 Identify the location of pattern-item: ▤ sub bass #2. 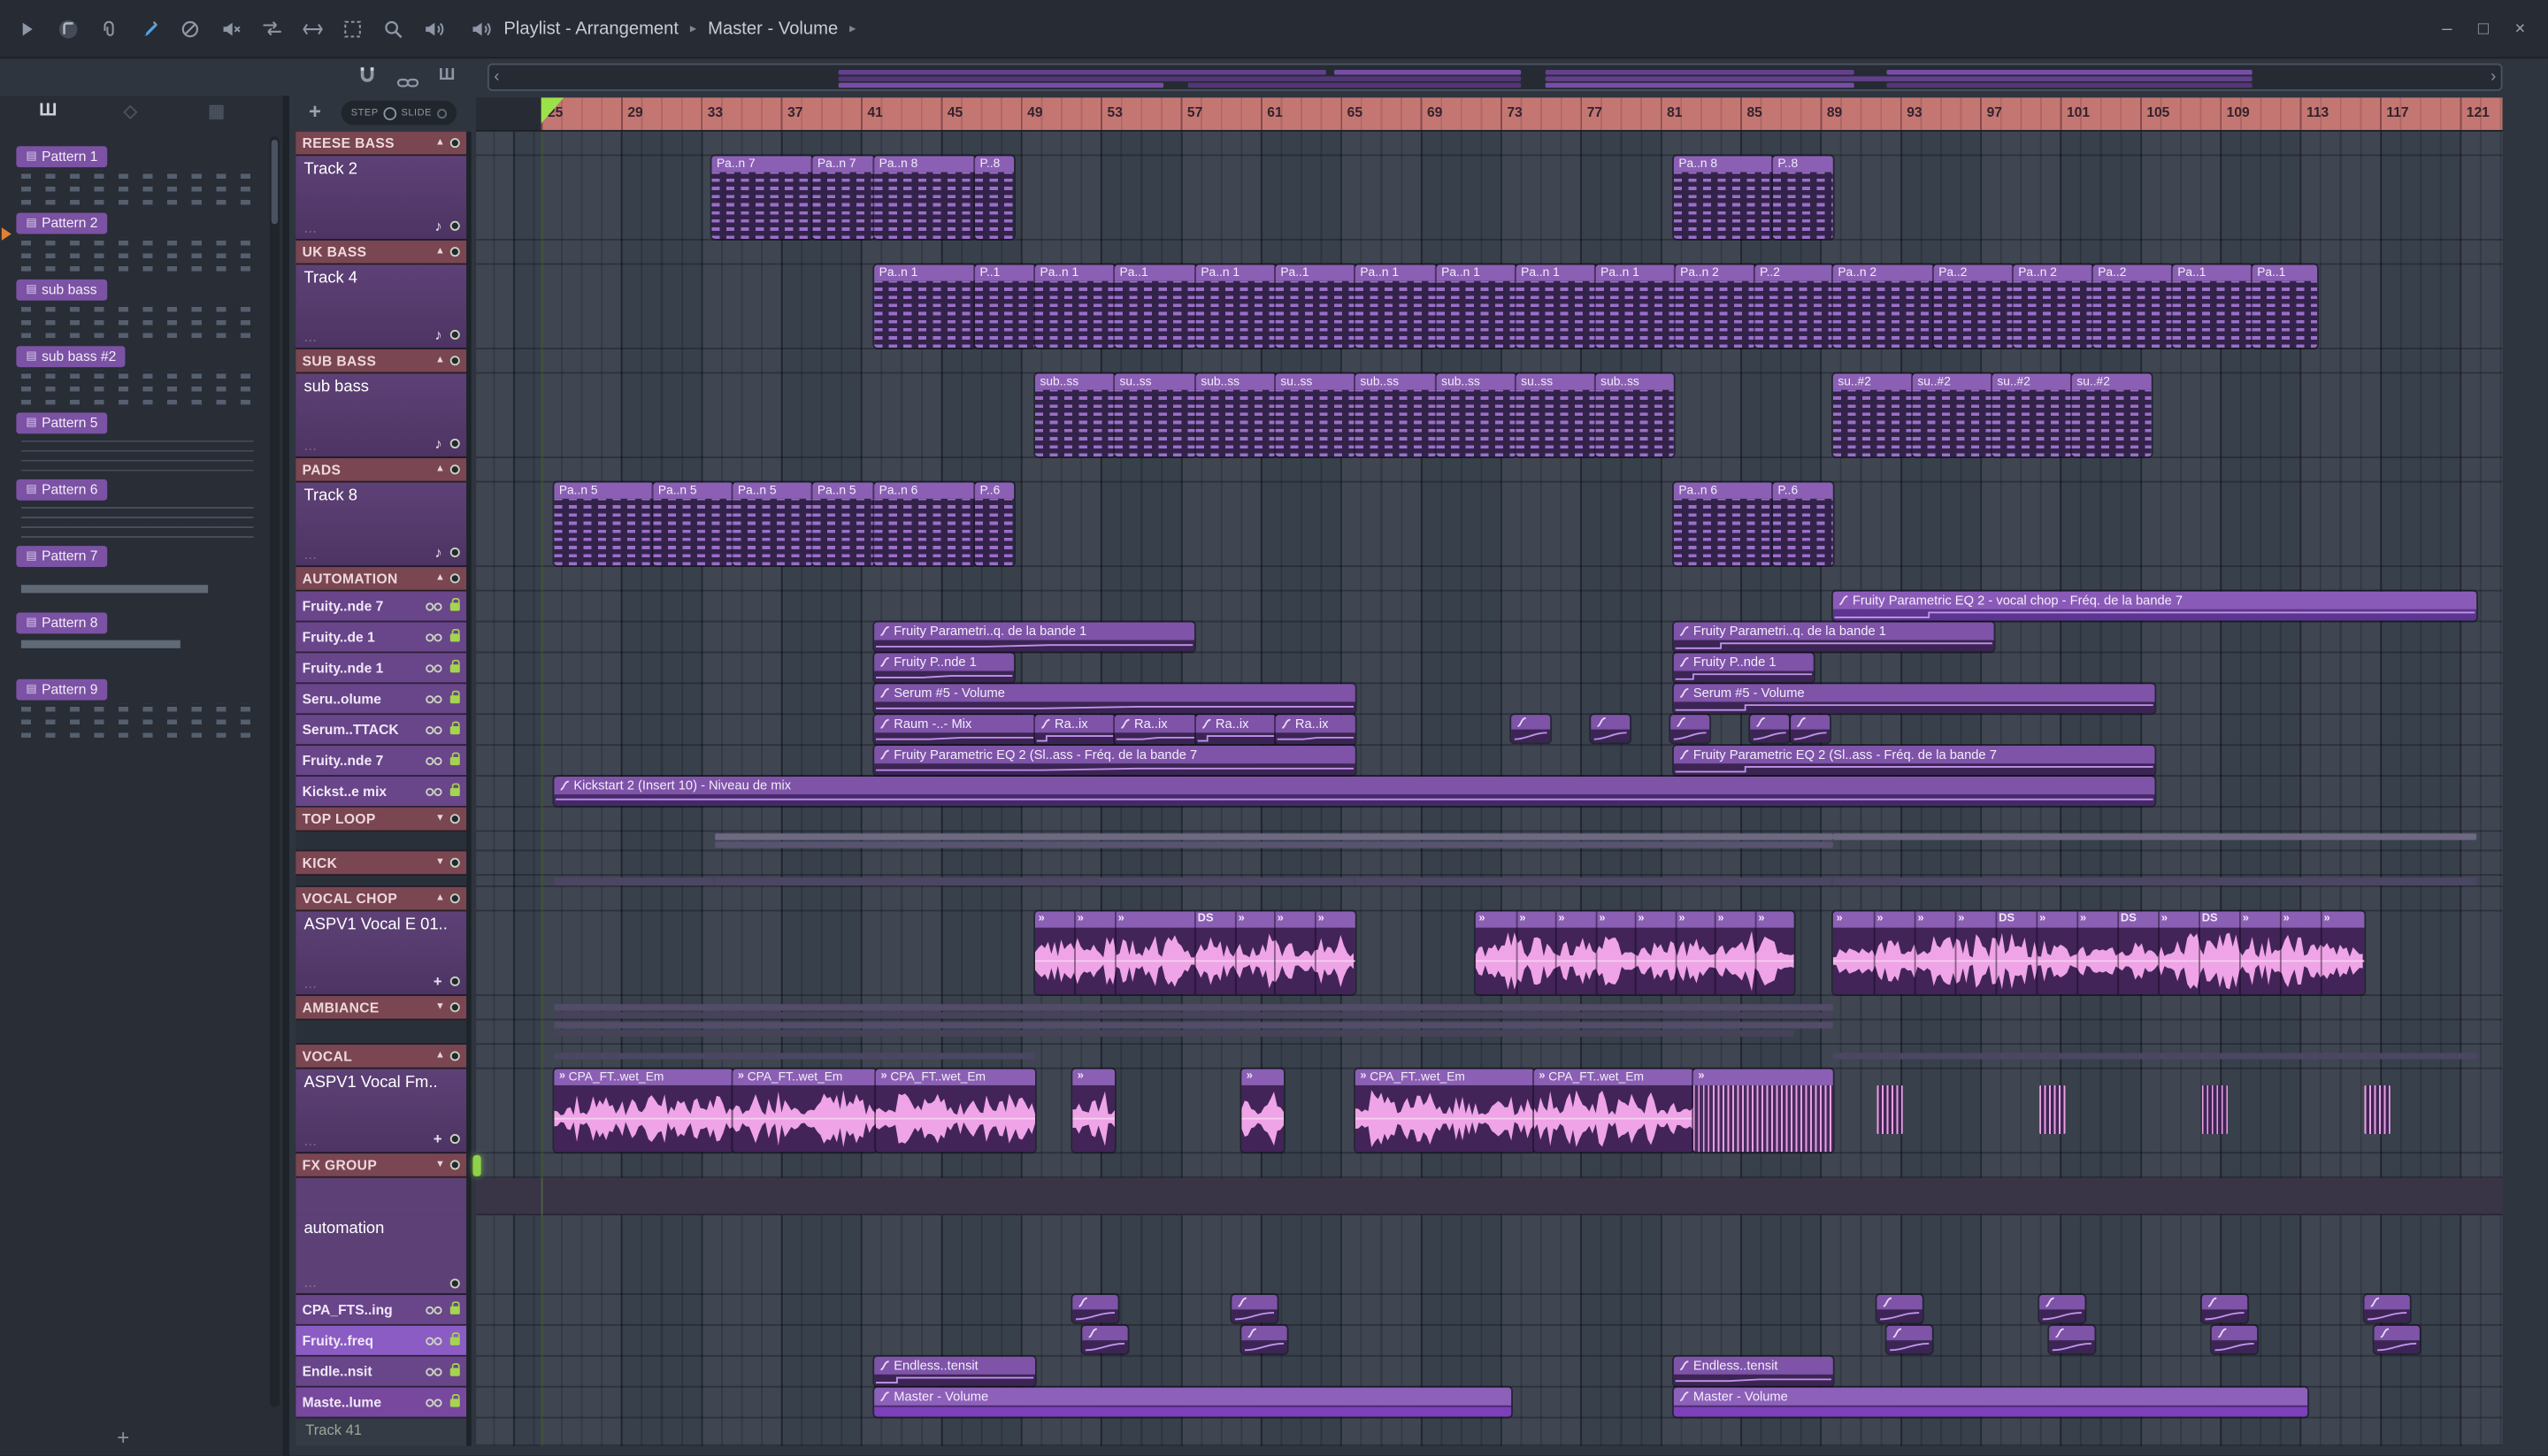
(133, 370).